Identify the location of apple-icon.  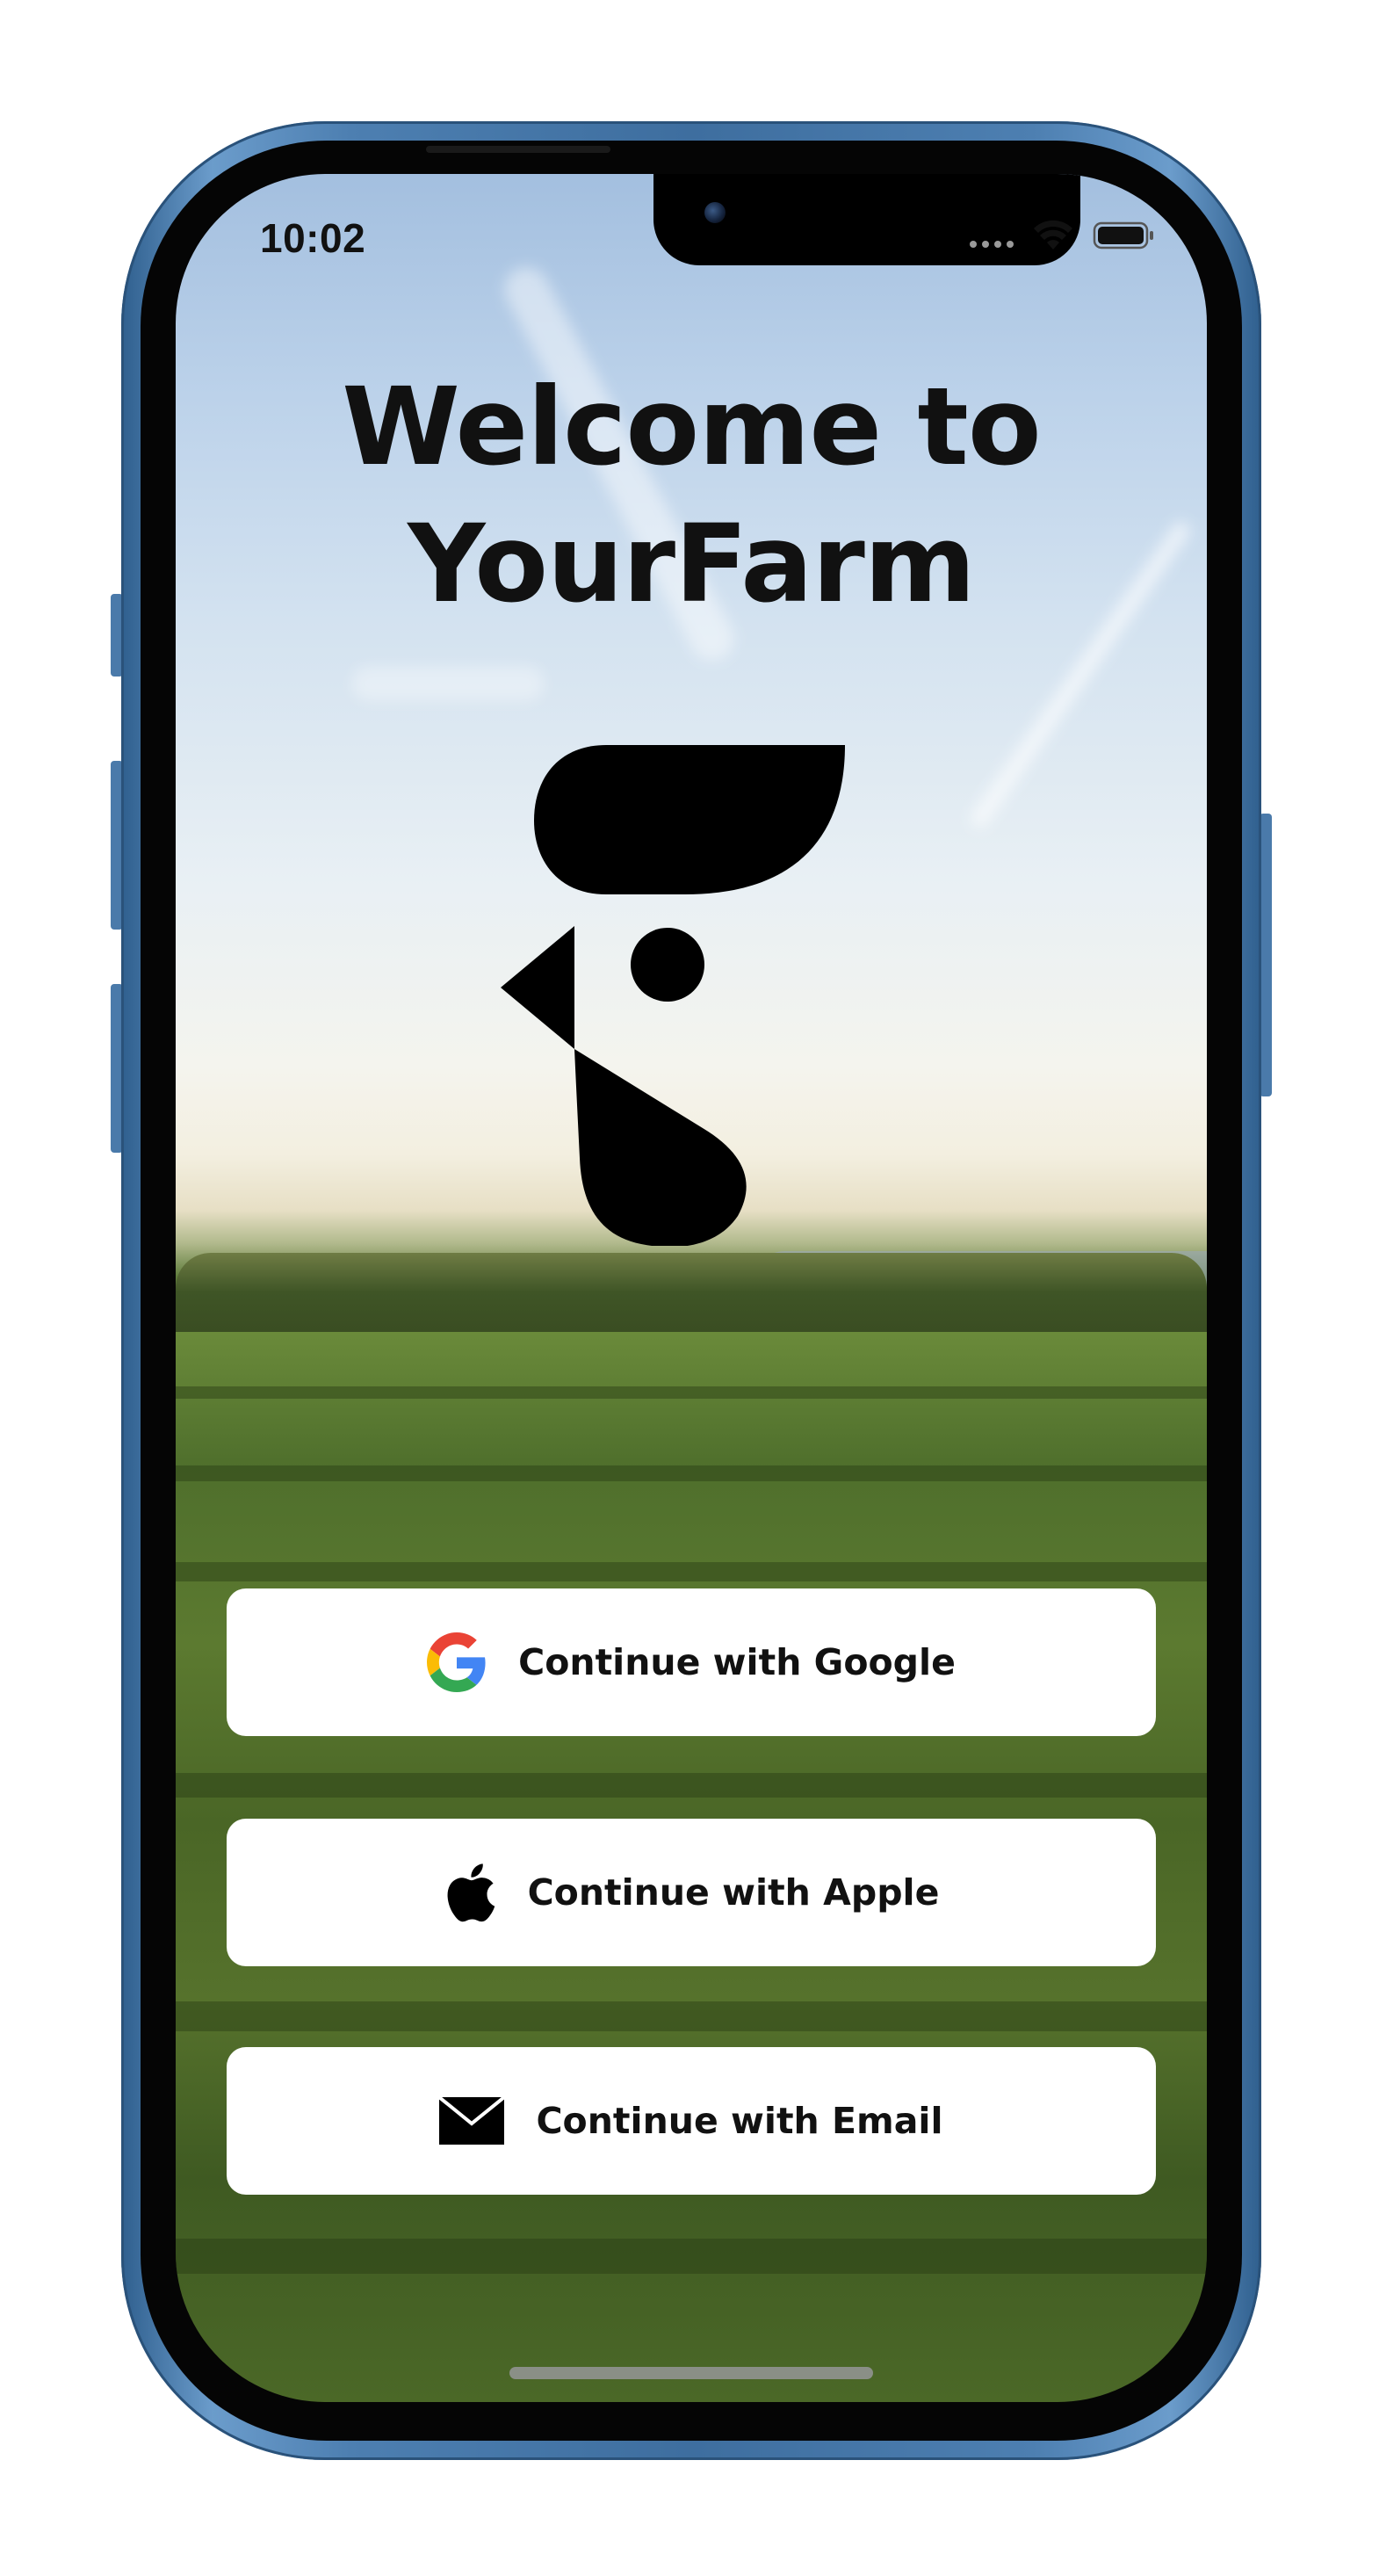
(470, 1892).